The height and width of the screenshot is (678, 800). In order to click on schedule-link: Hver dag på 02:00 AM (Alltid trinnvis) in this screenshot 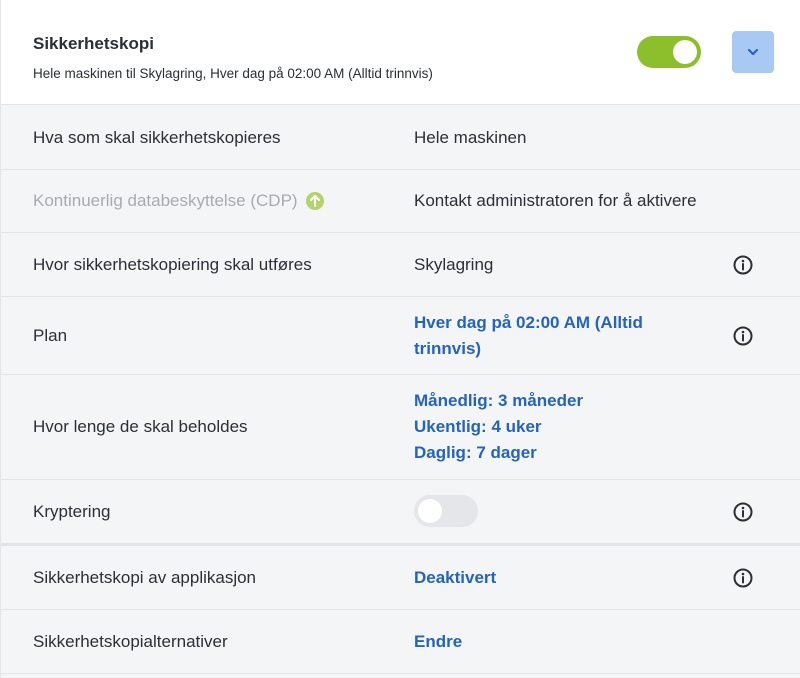, I will do `click(554, 336)`.